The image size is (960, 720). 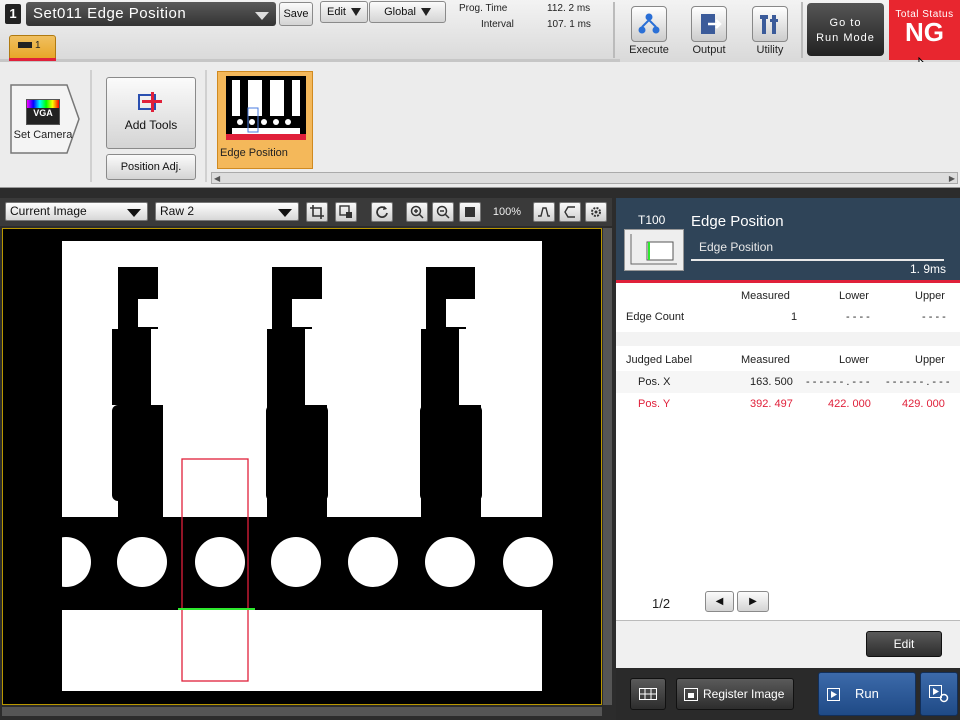 I want to click on register-image-button: Register Image, so click(x=735, y=694).